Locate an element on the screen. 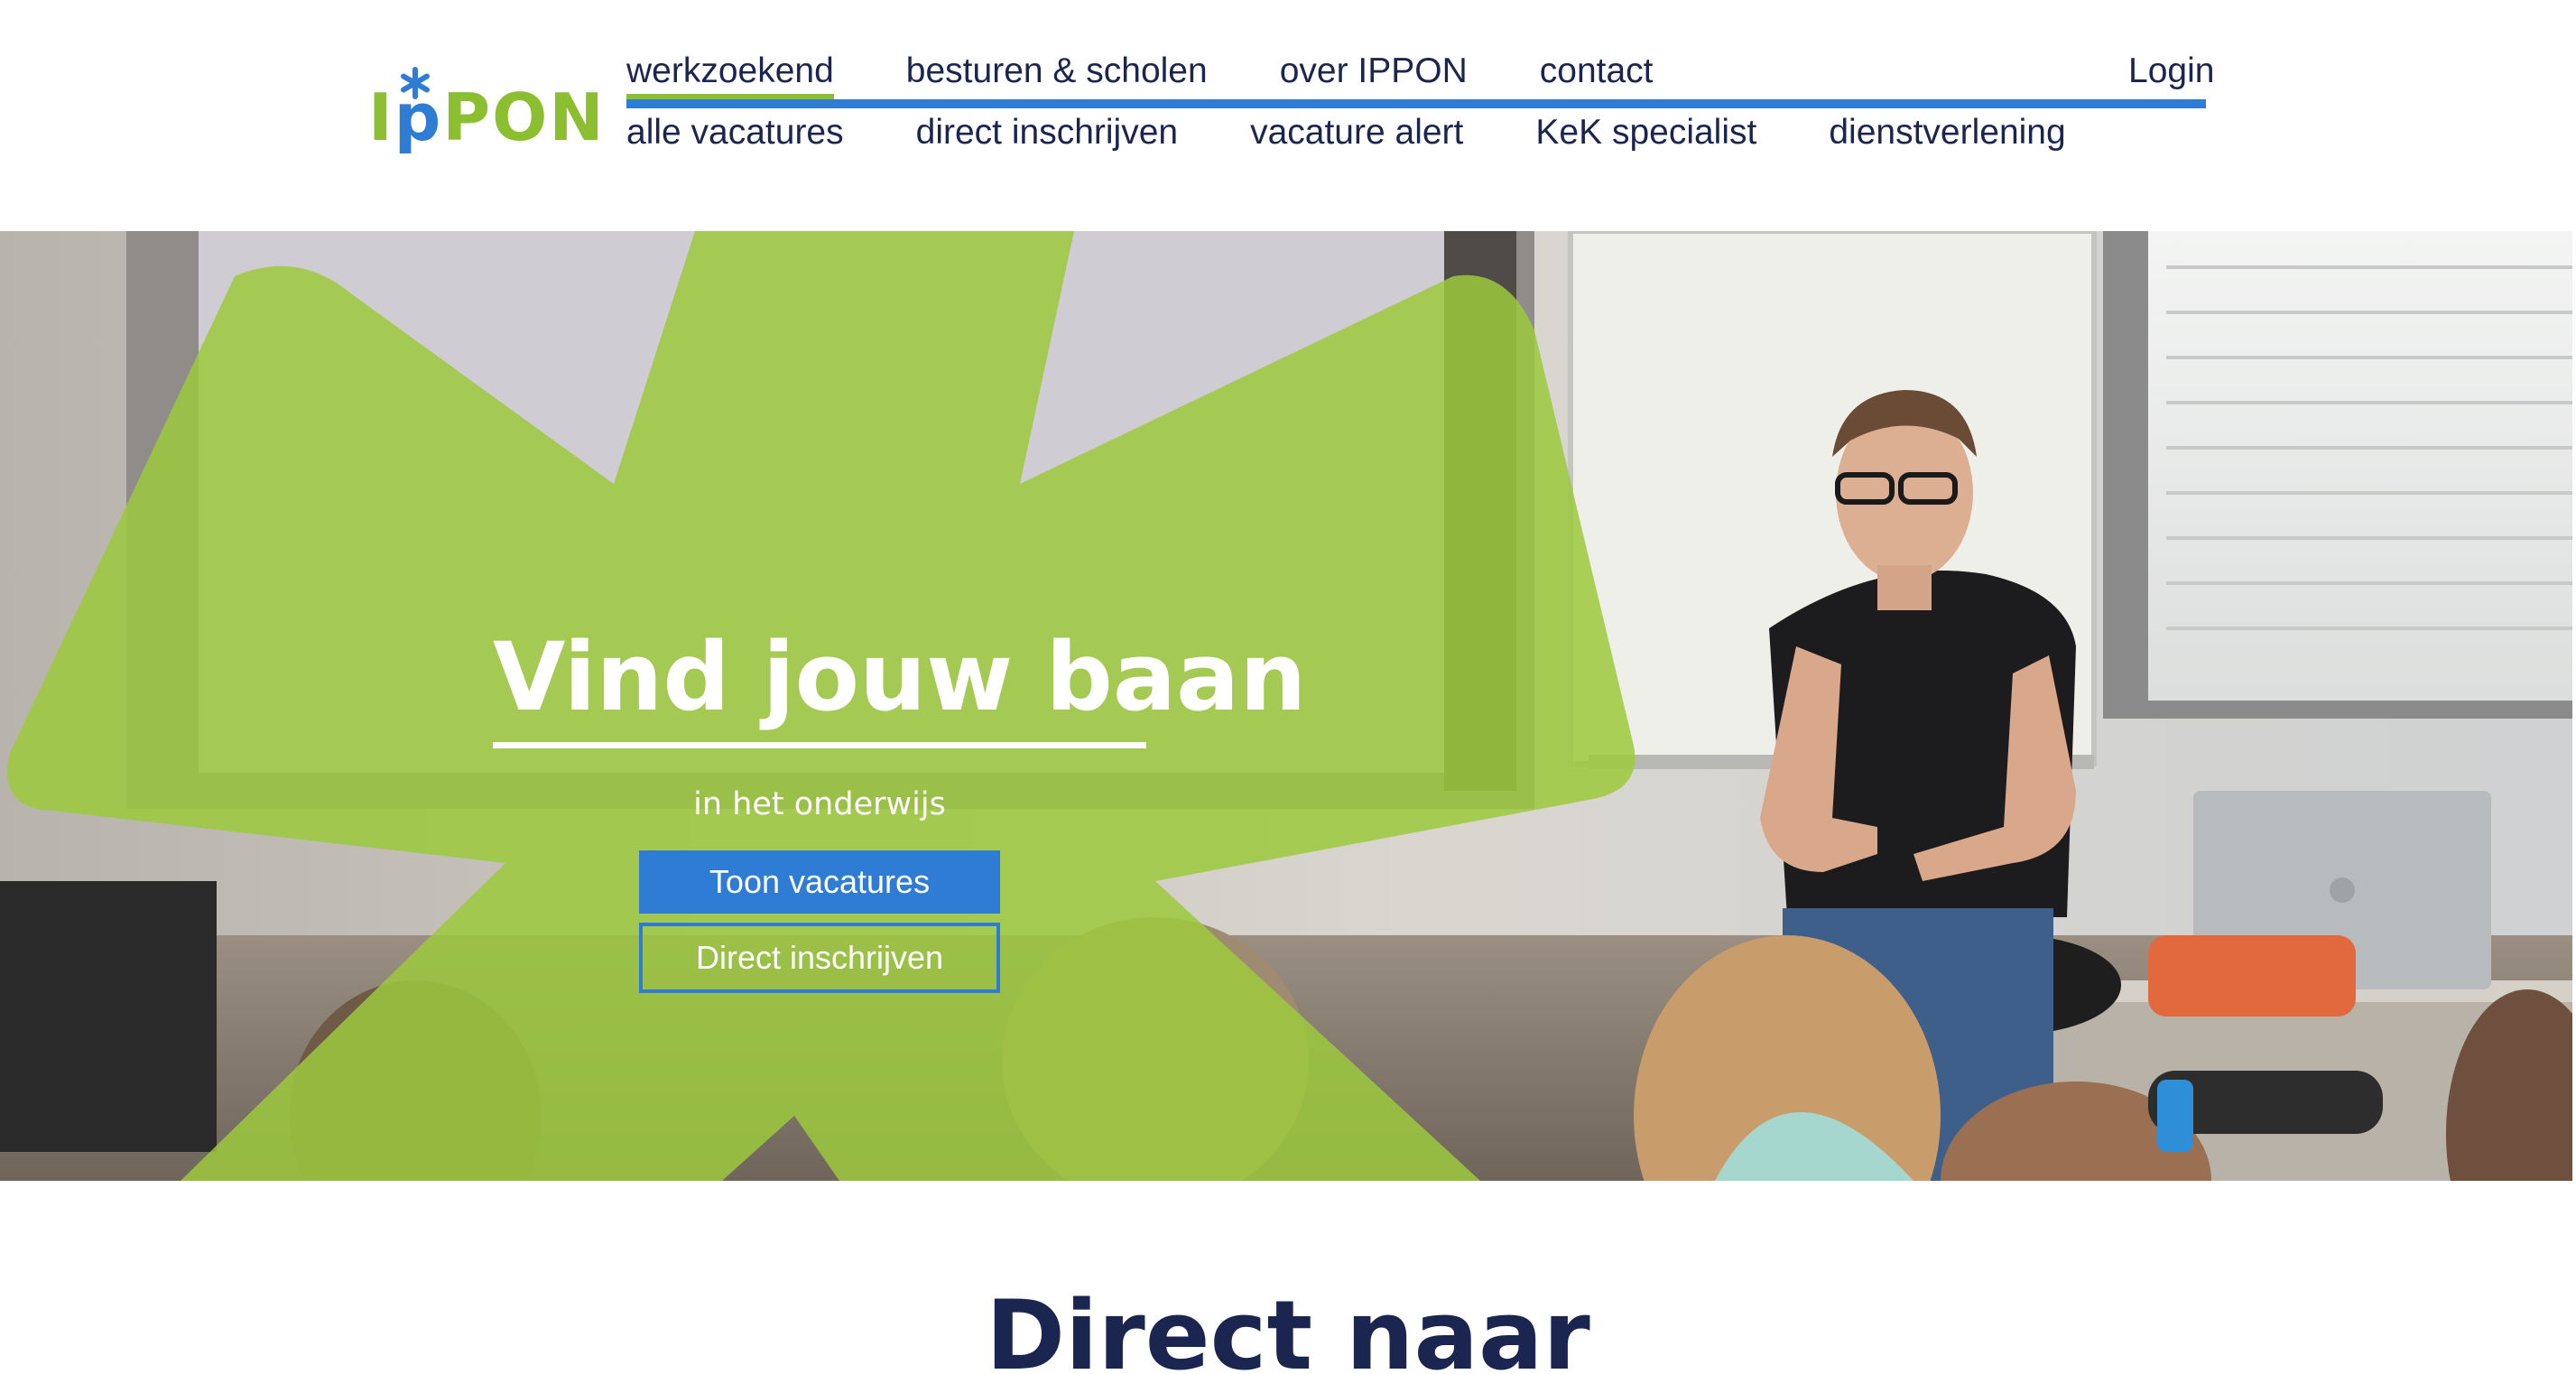  ippon-logo: IpPON is located at coordinates (486, 112).